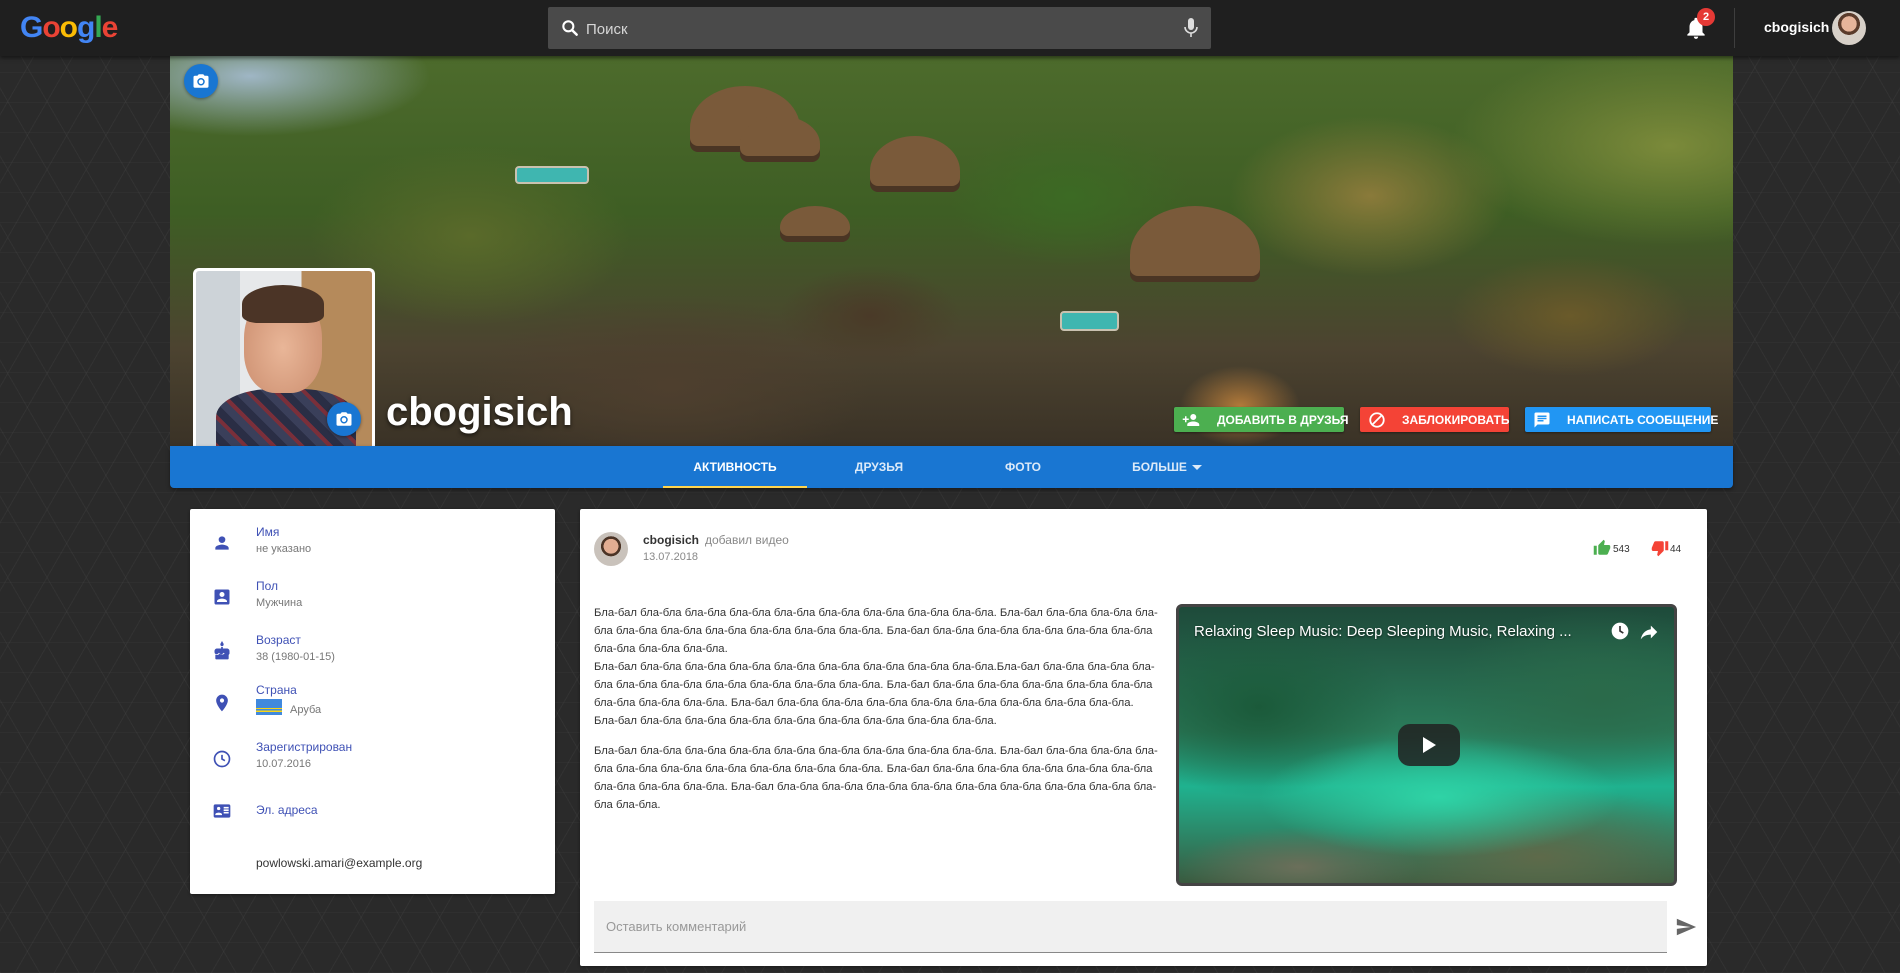  What do you see at coordinates (269, 707) in the screenshot?
I see `aruba-flag-icon` at bounding box center [269, 707].